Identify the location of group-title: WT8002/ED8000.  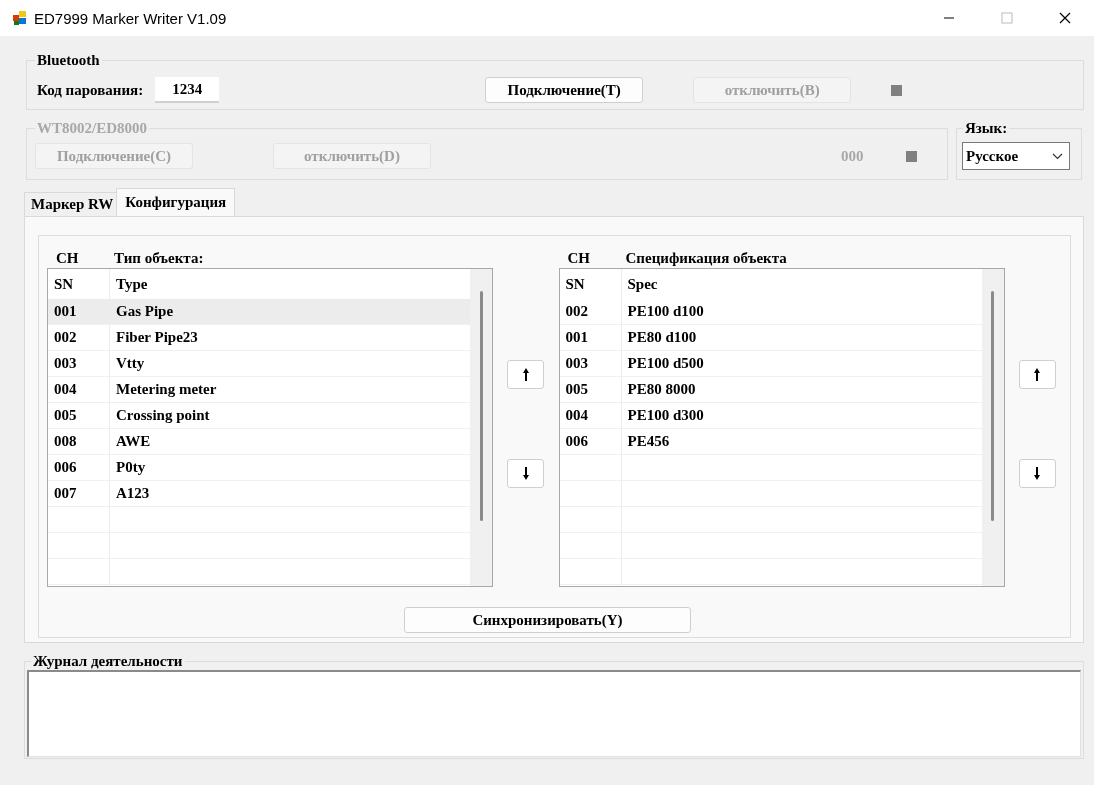
(92, 128).